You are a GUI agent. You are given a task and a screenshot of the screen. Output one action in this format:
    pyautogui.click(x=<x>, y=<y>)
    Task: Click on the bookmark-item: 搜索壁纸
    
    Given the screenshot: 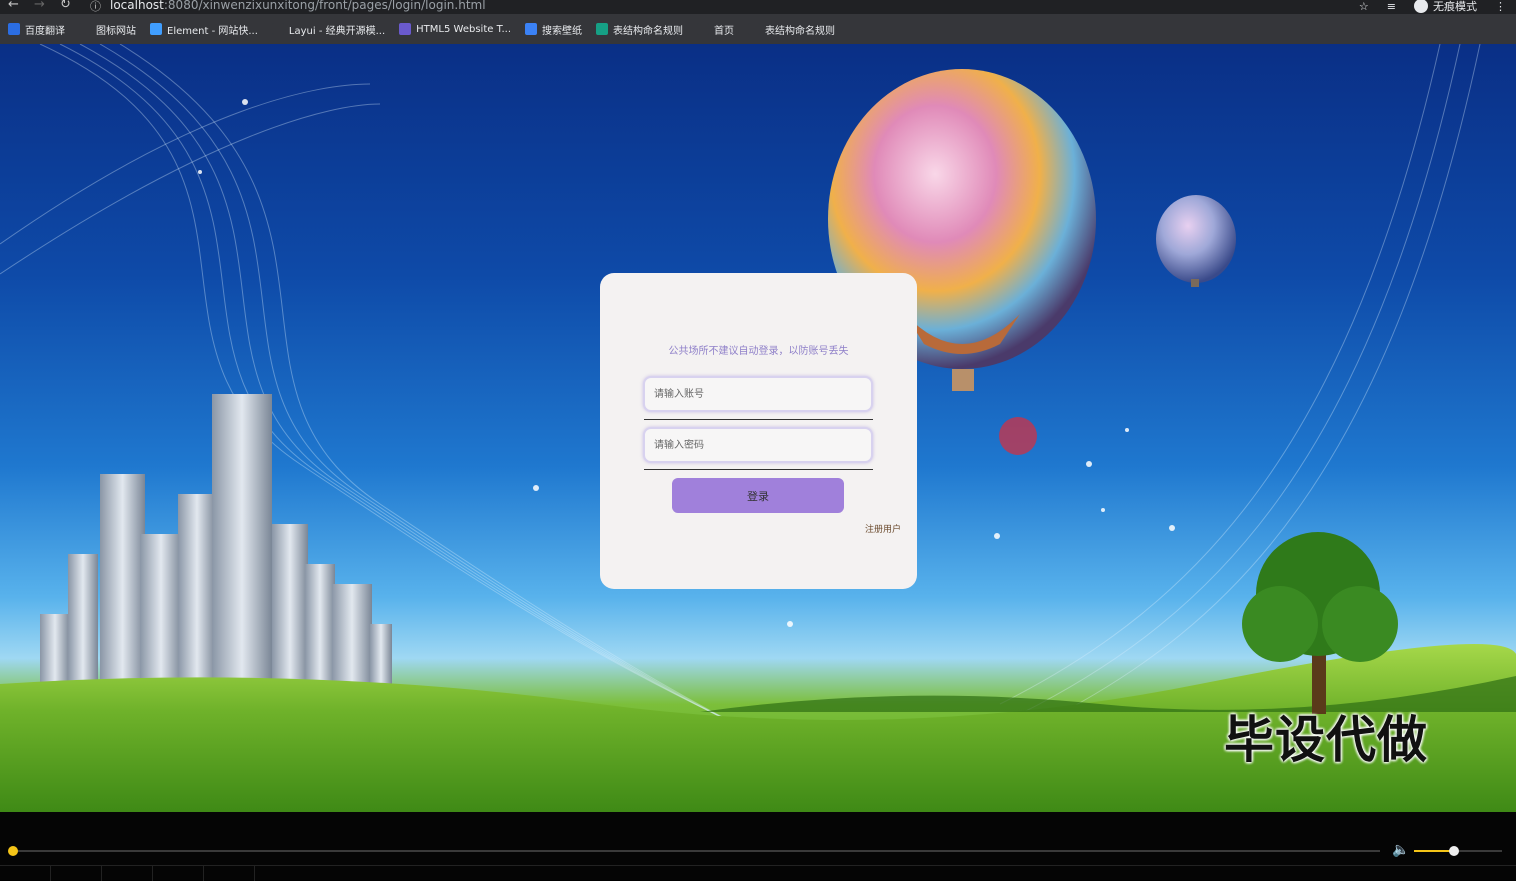 What is the action you would take?
    pyautogui.click(x=553, y=29)
    